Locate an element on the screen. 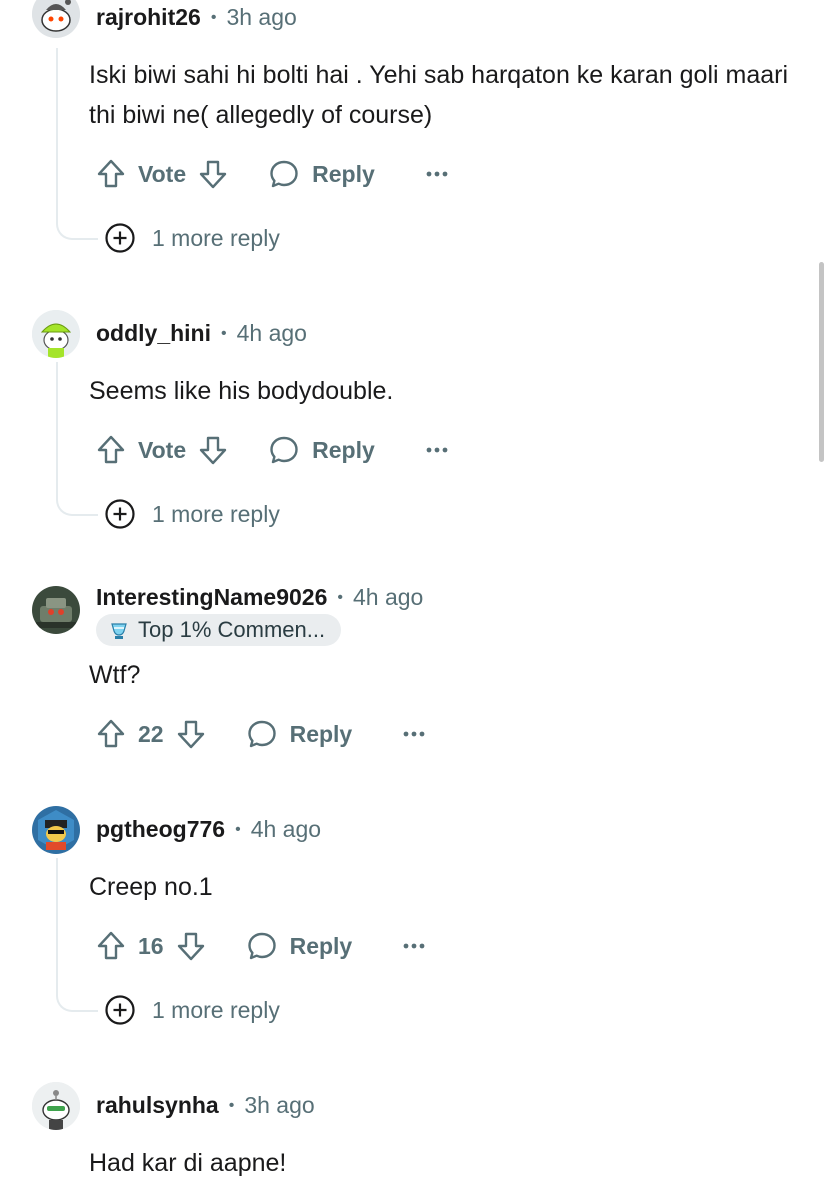 Image resolution: width=828 pixels, height=1192 pixels. username: rahulsynha is located at coordinates (157, 1105).